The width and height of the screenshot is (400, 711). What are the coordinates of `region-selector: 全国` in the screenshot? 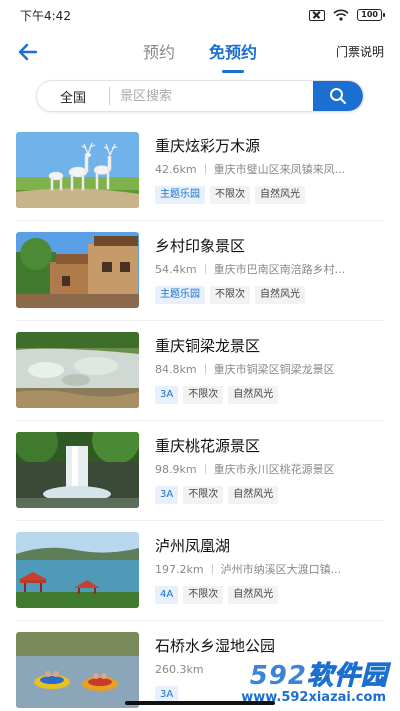 It's located at (73, 96).